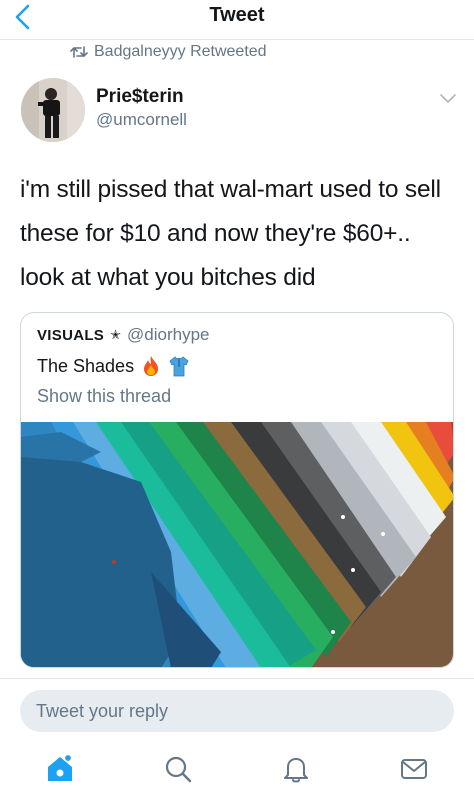 Image resolution: width=474 pixels, height=795 pixels. Describe the element at coordinates (179, 366) in the screenshot. I see `shirt-icon` at that location.